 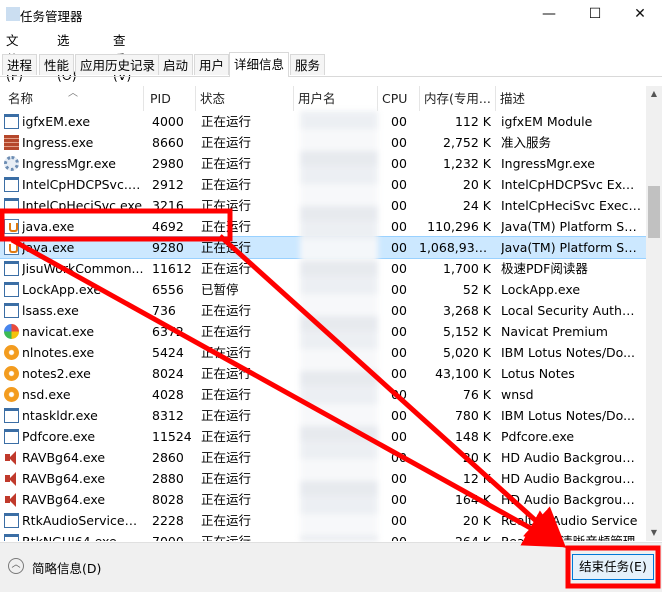 I want to click on chevron-up-icon: ︿, so click(x=16, y=566).